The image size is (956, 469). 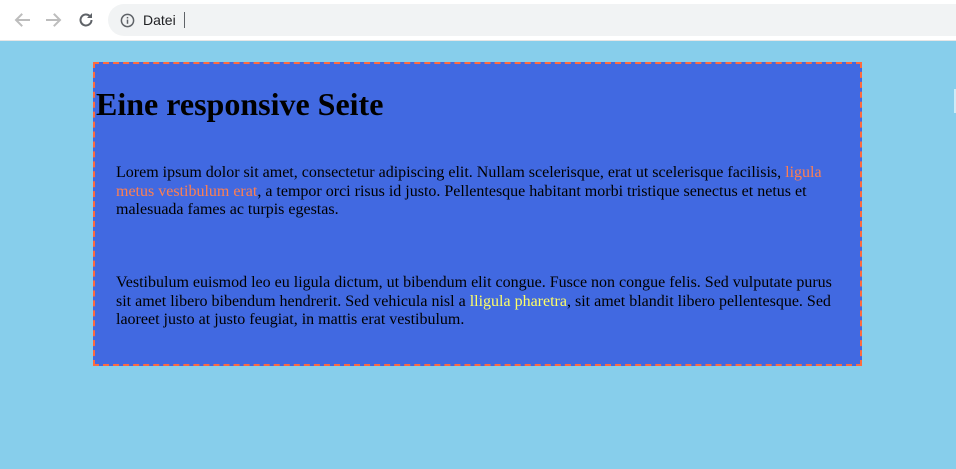 What do you see at coordinates (22, 20) in the screenshot?
I see `arrow-left-icon` at bounding box center [22, 20].